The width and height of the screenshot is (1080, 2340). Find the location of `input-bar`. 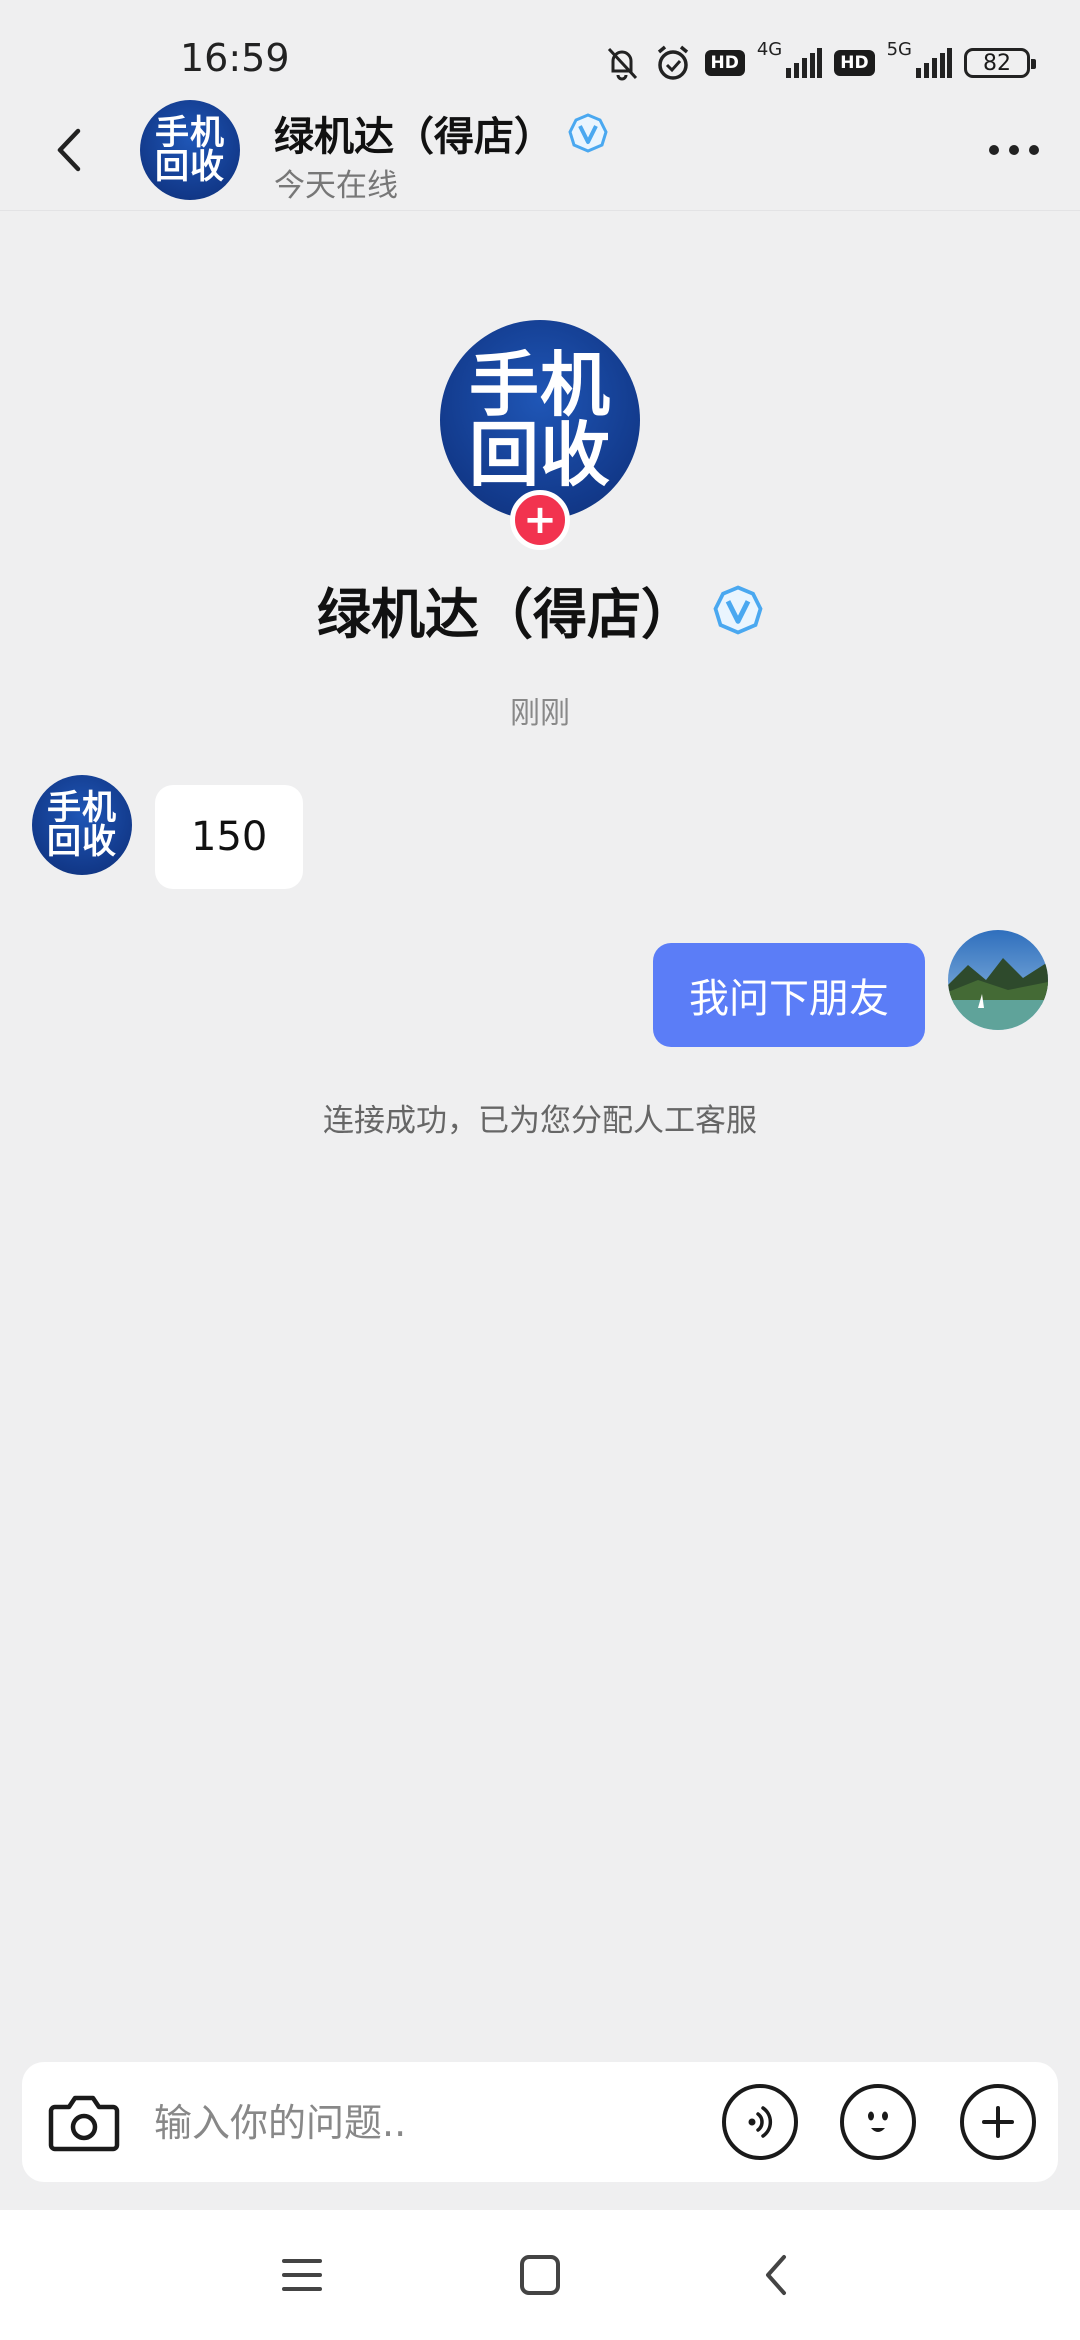

input-bar is located at coordinates (540, 2122).